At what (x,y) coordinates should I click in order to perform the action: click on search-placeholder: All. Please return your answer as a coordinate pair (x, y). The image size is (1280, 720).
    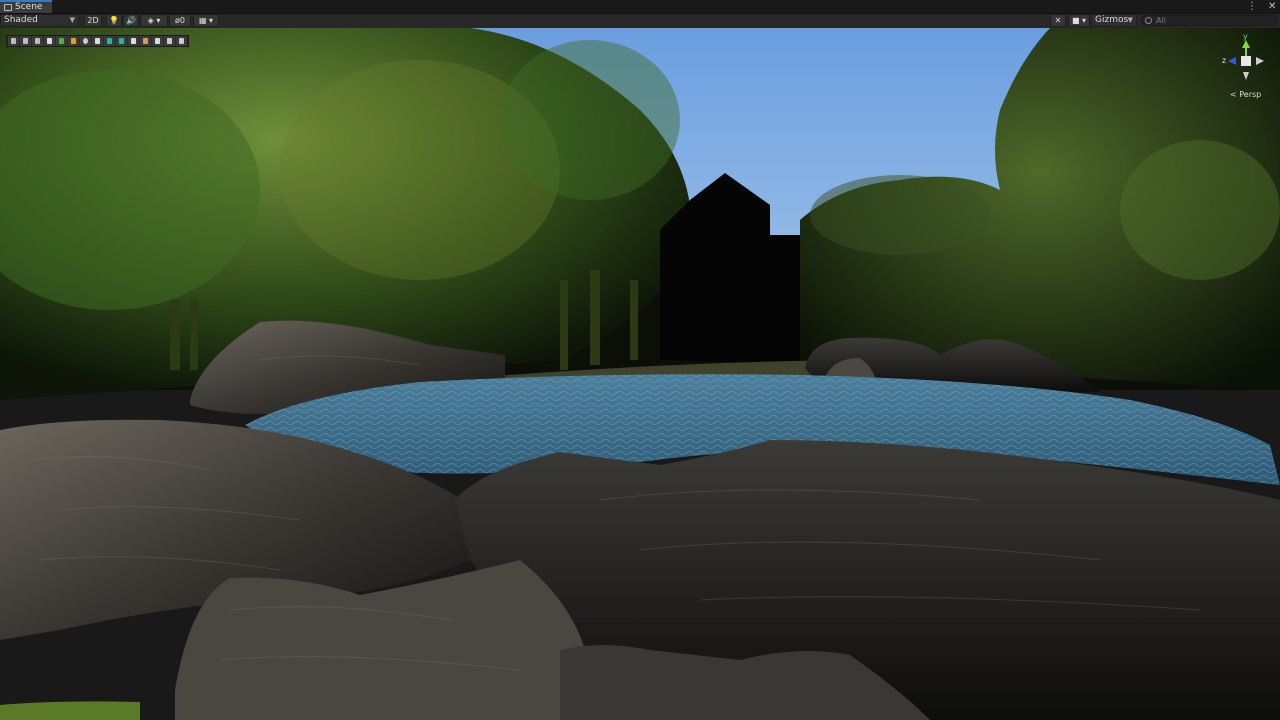
    Looking at the image, I should click on (1161, 20).